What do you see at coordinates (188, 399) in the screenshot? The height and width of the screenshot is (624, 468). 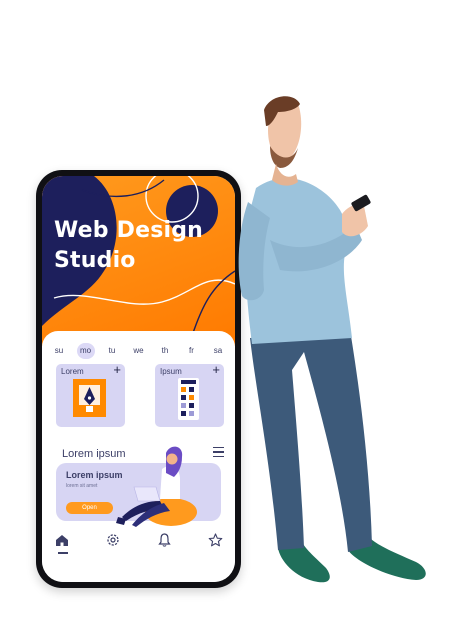 I see `color-palette-icon` at bounding box center [188, 399].